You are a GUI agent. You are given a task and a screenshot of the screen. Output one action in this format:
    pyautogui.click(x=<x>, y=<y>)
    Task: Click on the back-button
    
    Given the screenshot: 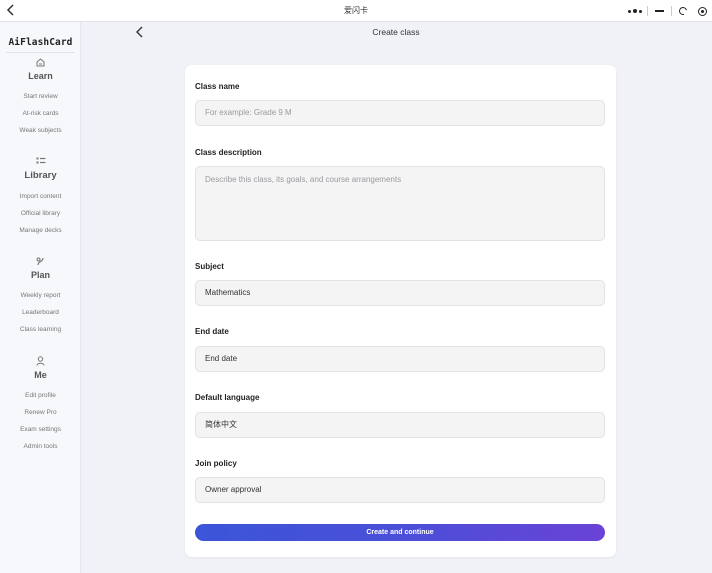 What is the action you would take?
    pyautogui.click(x=140, y=32)
    